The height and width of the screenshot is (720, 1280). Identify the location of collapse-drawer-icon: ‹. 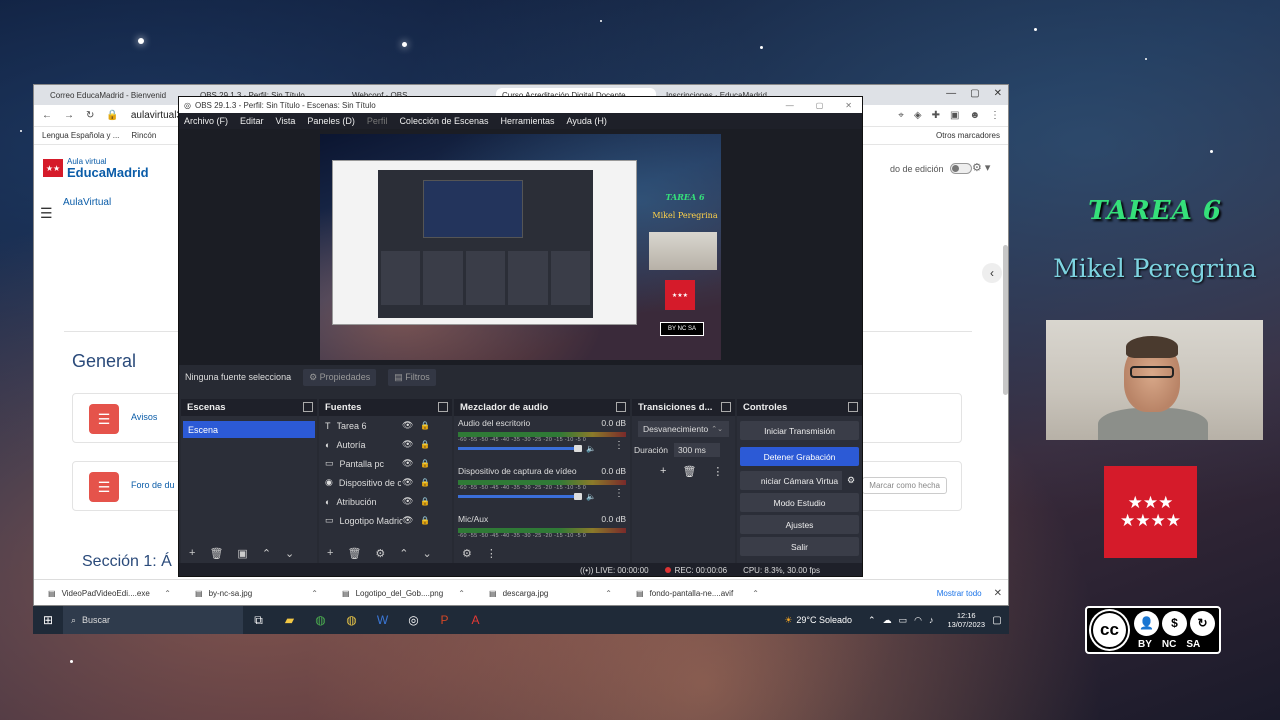
(992, 273).